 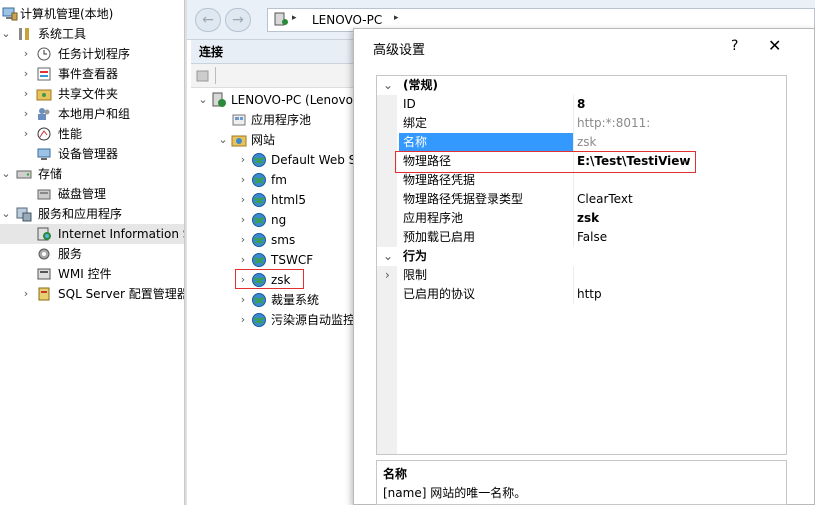 What do you see at coordinates (44, 114) in the screenshot?
I see `users-icon` at bounding box center [44, 114].